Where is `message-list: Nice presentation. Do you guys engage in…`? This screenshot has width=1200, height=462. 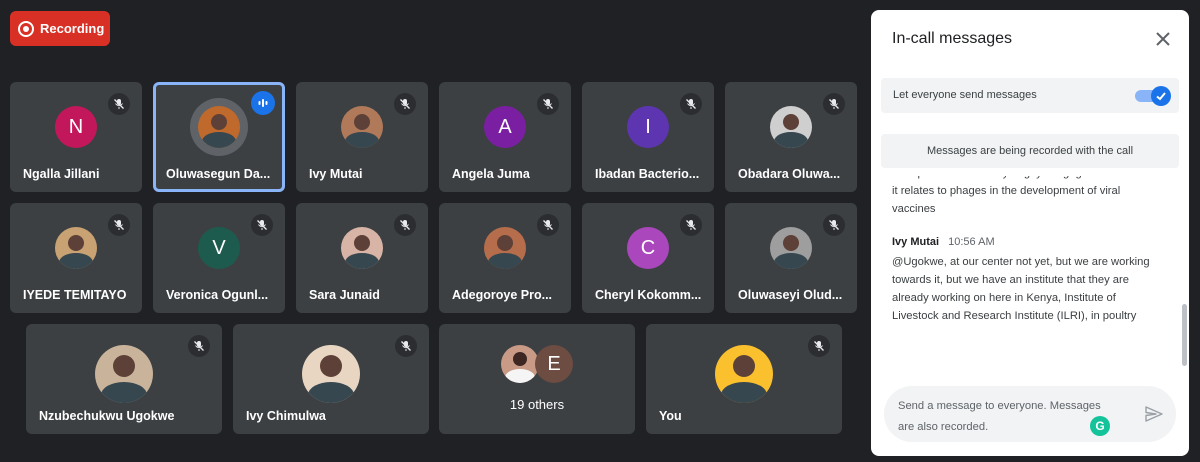 message-list: Nice presentation. Do you guys engage in… is located at coordinates (1025, 281).